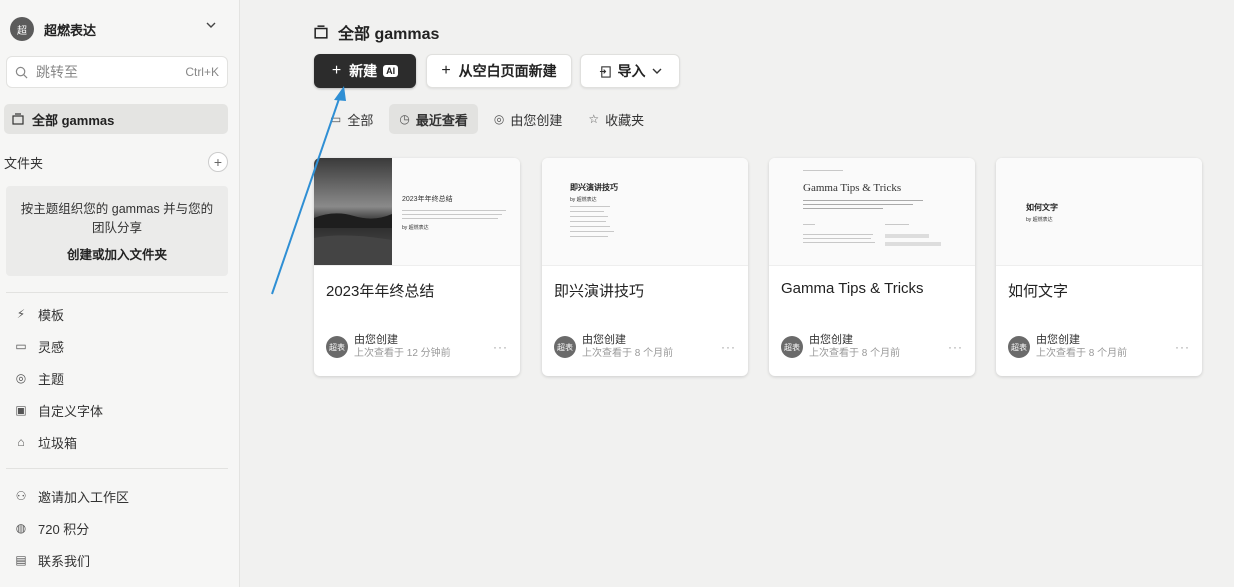  Describe the element at coordinates (58, 443) in the screenshot. I see `sidebar-item-label: 垃圾箱` at that location.